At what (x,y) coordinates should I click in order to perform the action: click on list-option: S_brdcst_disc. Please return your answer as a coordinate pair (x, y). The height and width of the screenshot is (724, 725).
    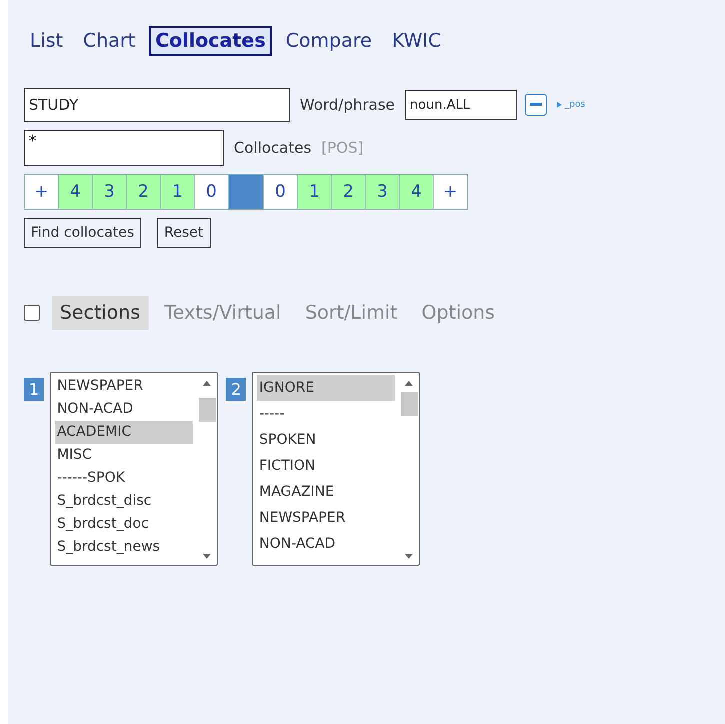
    Looking at the image, I should click on (124, 501).